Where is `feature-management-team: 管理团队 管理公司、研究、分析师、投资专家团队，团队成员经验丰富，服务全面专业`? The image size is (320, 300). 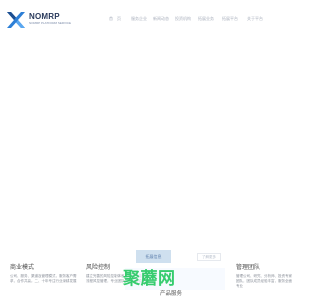
feature-management-team: 管理团队 管理公司、研究、分析师、投资专家团队，团队成员经验丰富，服务全面专业 is located at coordinates (265, 277).